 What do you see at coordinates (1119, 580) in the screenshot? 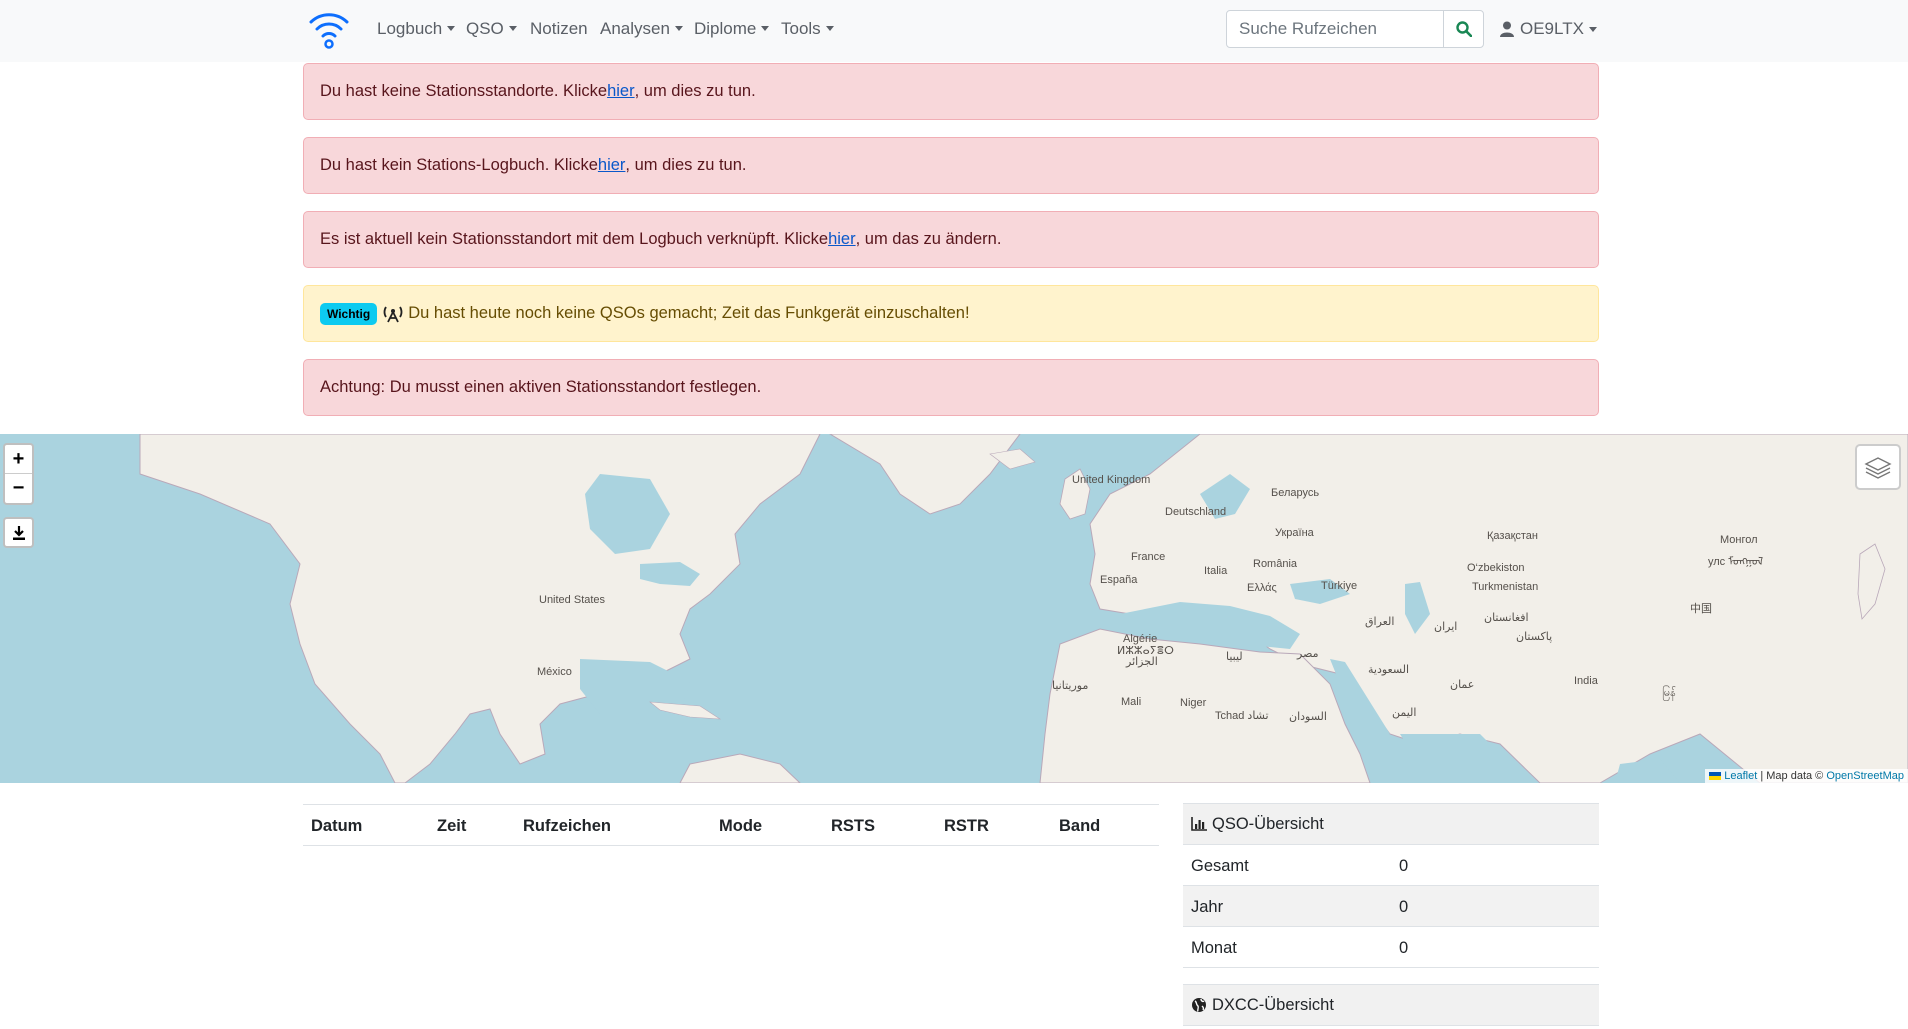
I see `map-label: España` at bounding box center [1119, 580].